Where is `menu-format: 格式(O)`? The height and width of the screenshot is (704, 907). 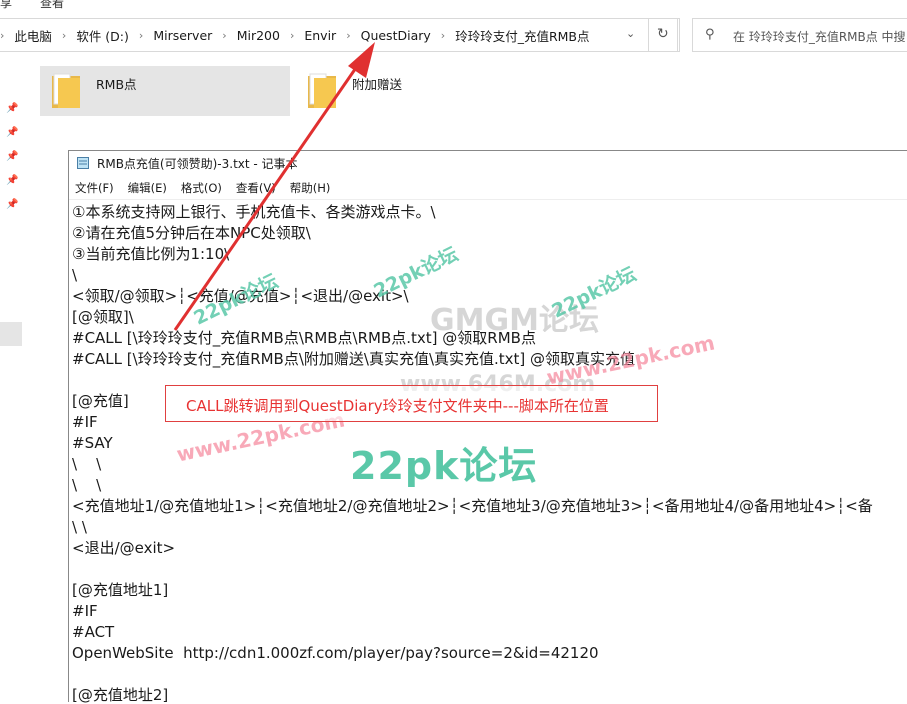 menu-format: 格式(O) is located at coordinates (201, 187).